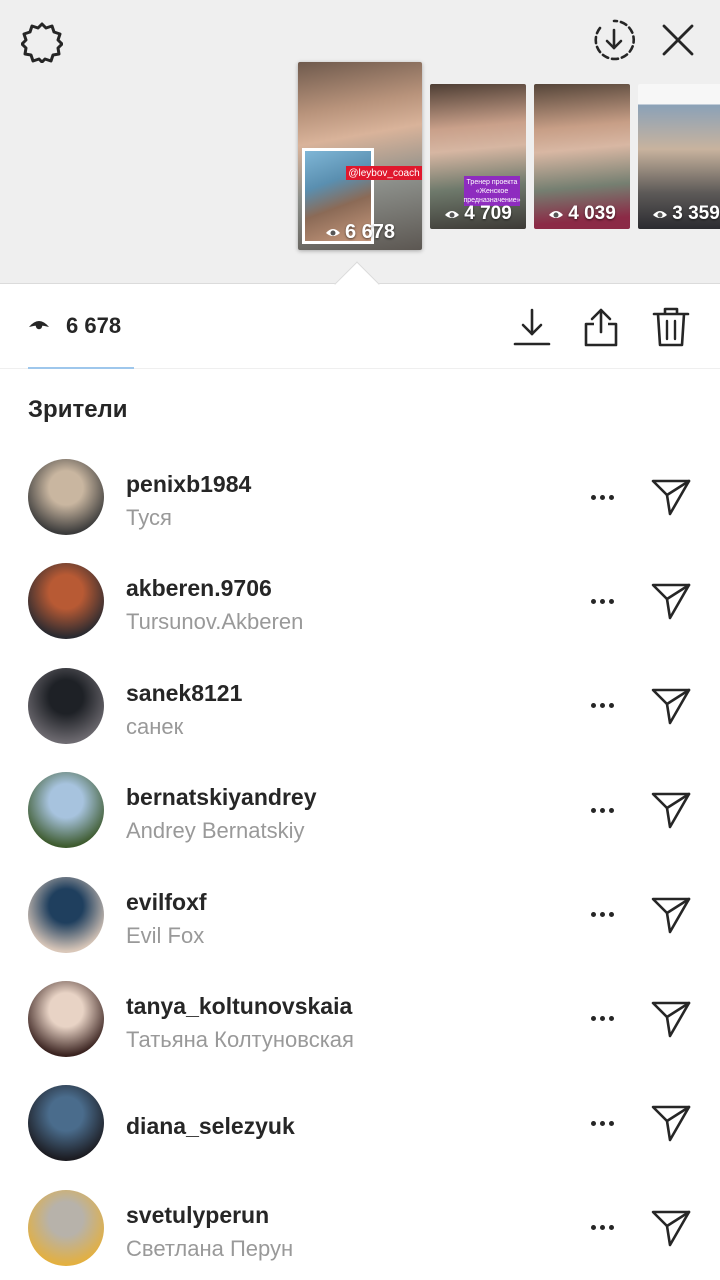 The width and height of the screenshot is (720, 1280). Describe the element at coordinates (155, 726) in the screenshot. I see `viewer-fullname: санек` at that location.